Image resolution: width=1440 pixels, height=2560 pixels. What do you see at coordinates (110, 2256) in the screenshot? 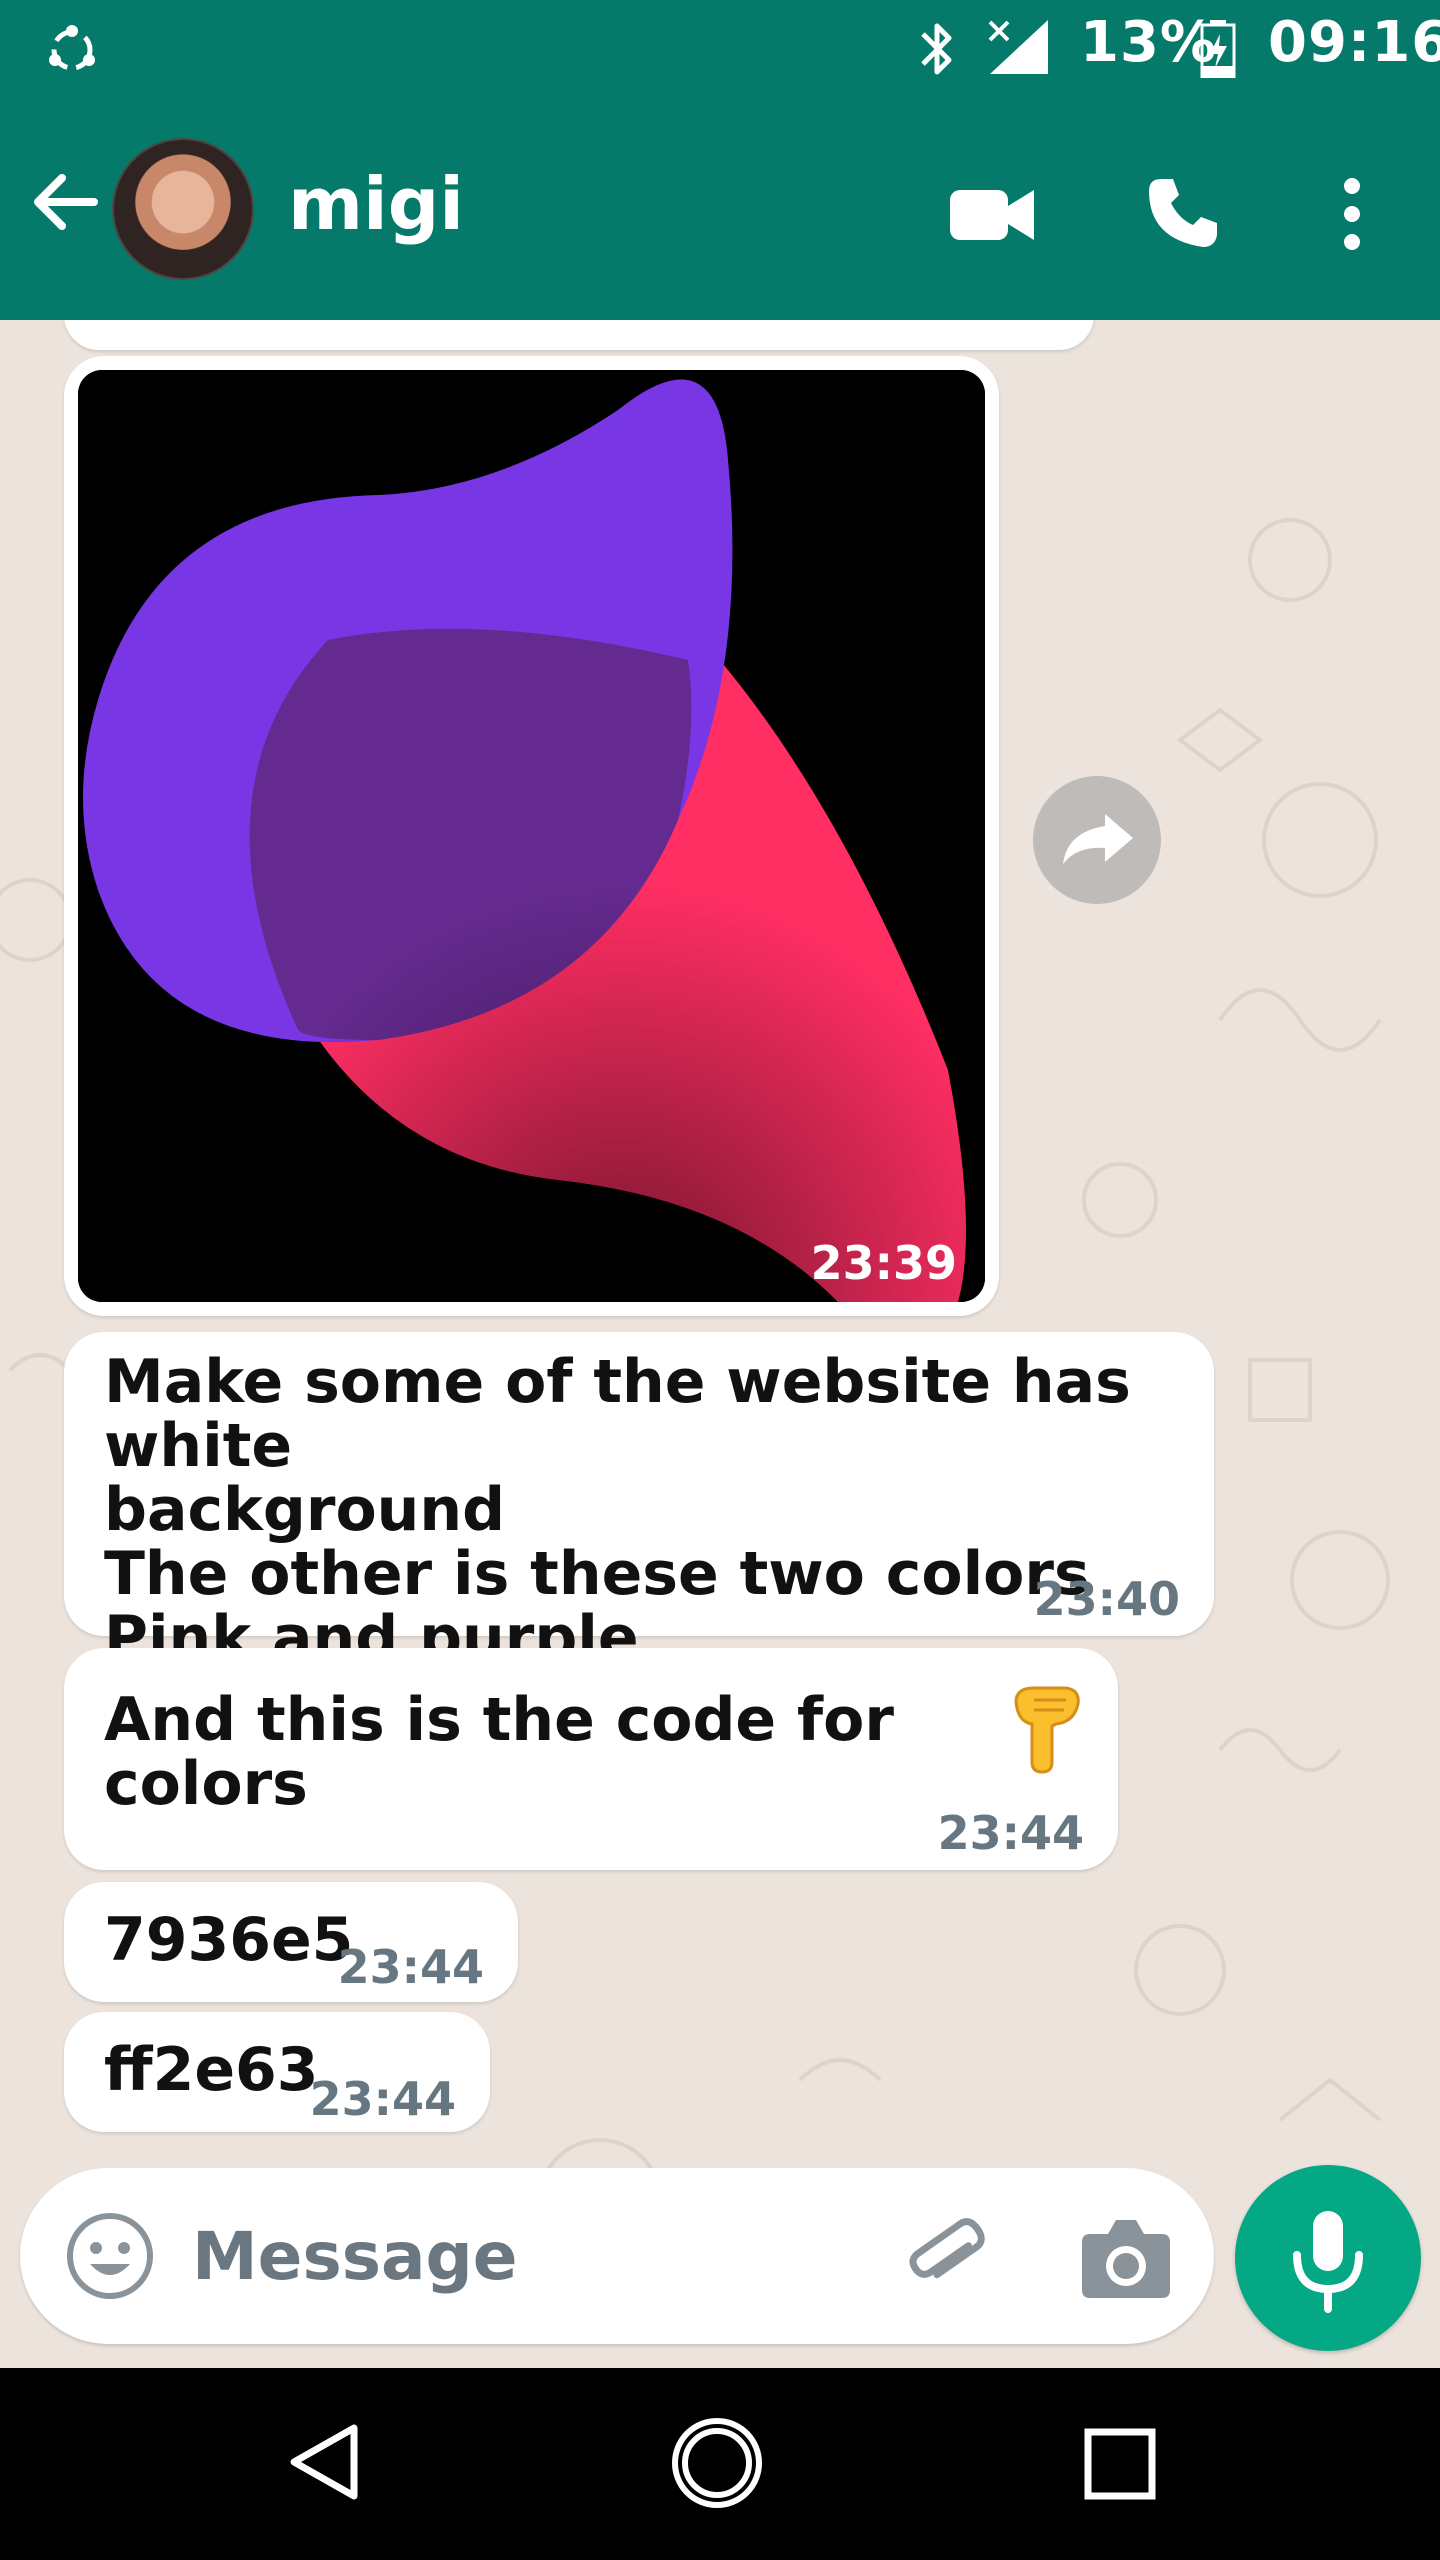
I see `emoji-icon` at bounding box center [110, 2256].